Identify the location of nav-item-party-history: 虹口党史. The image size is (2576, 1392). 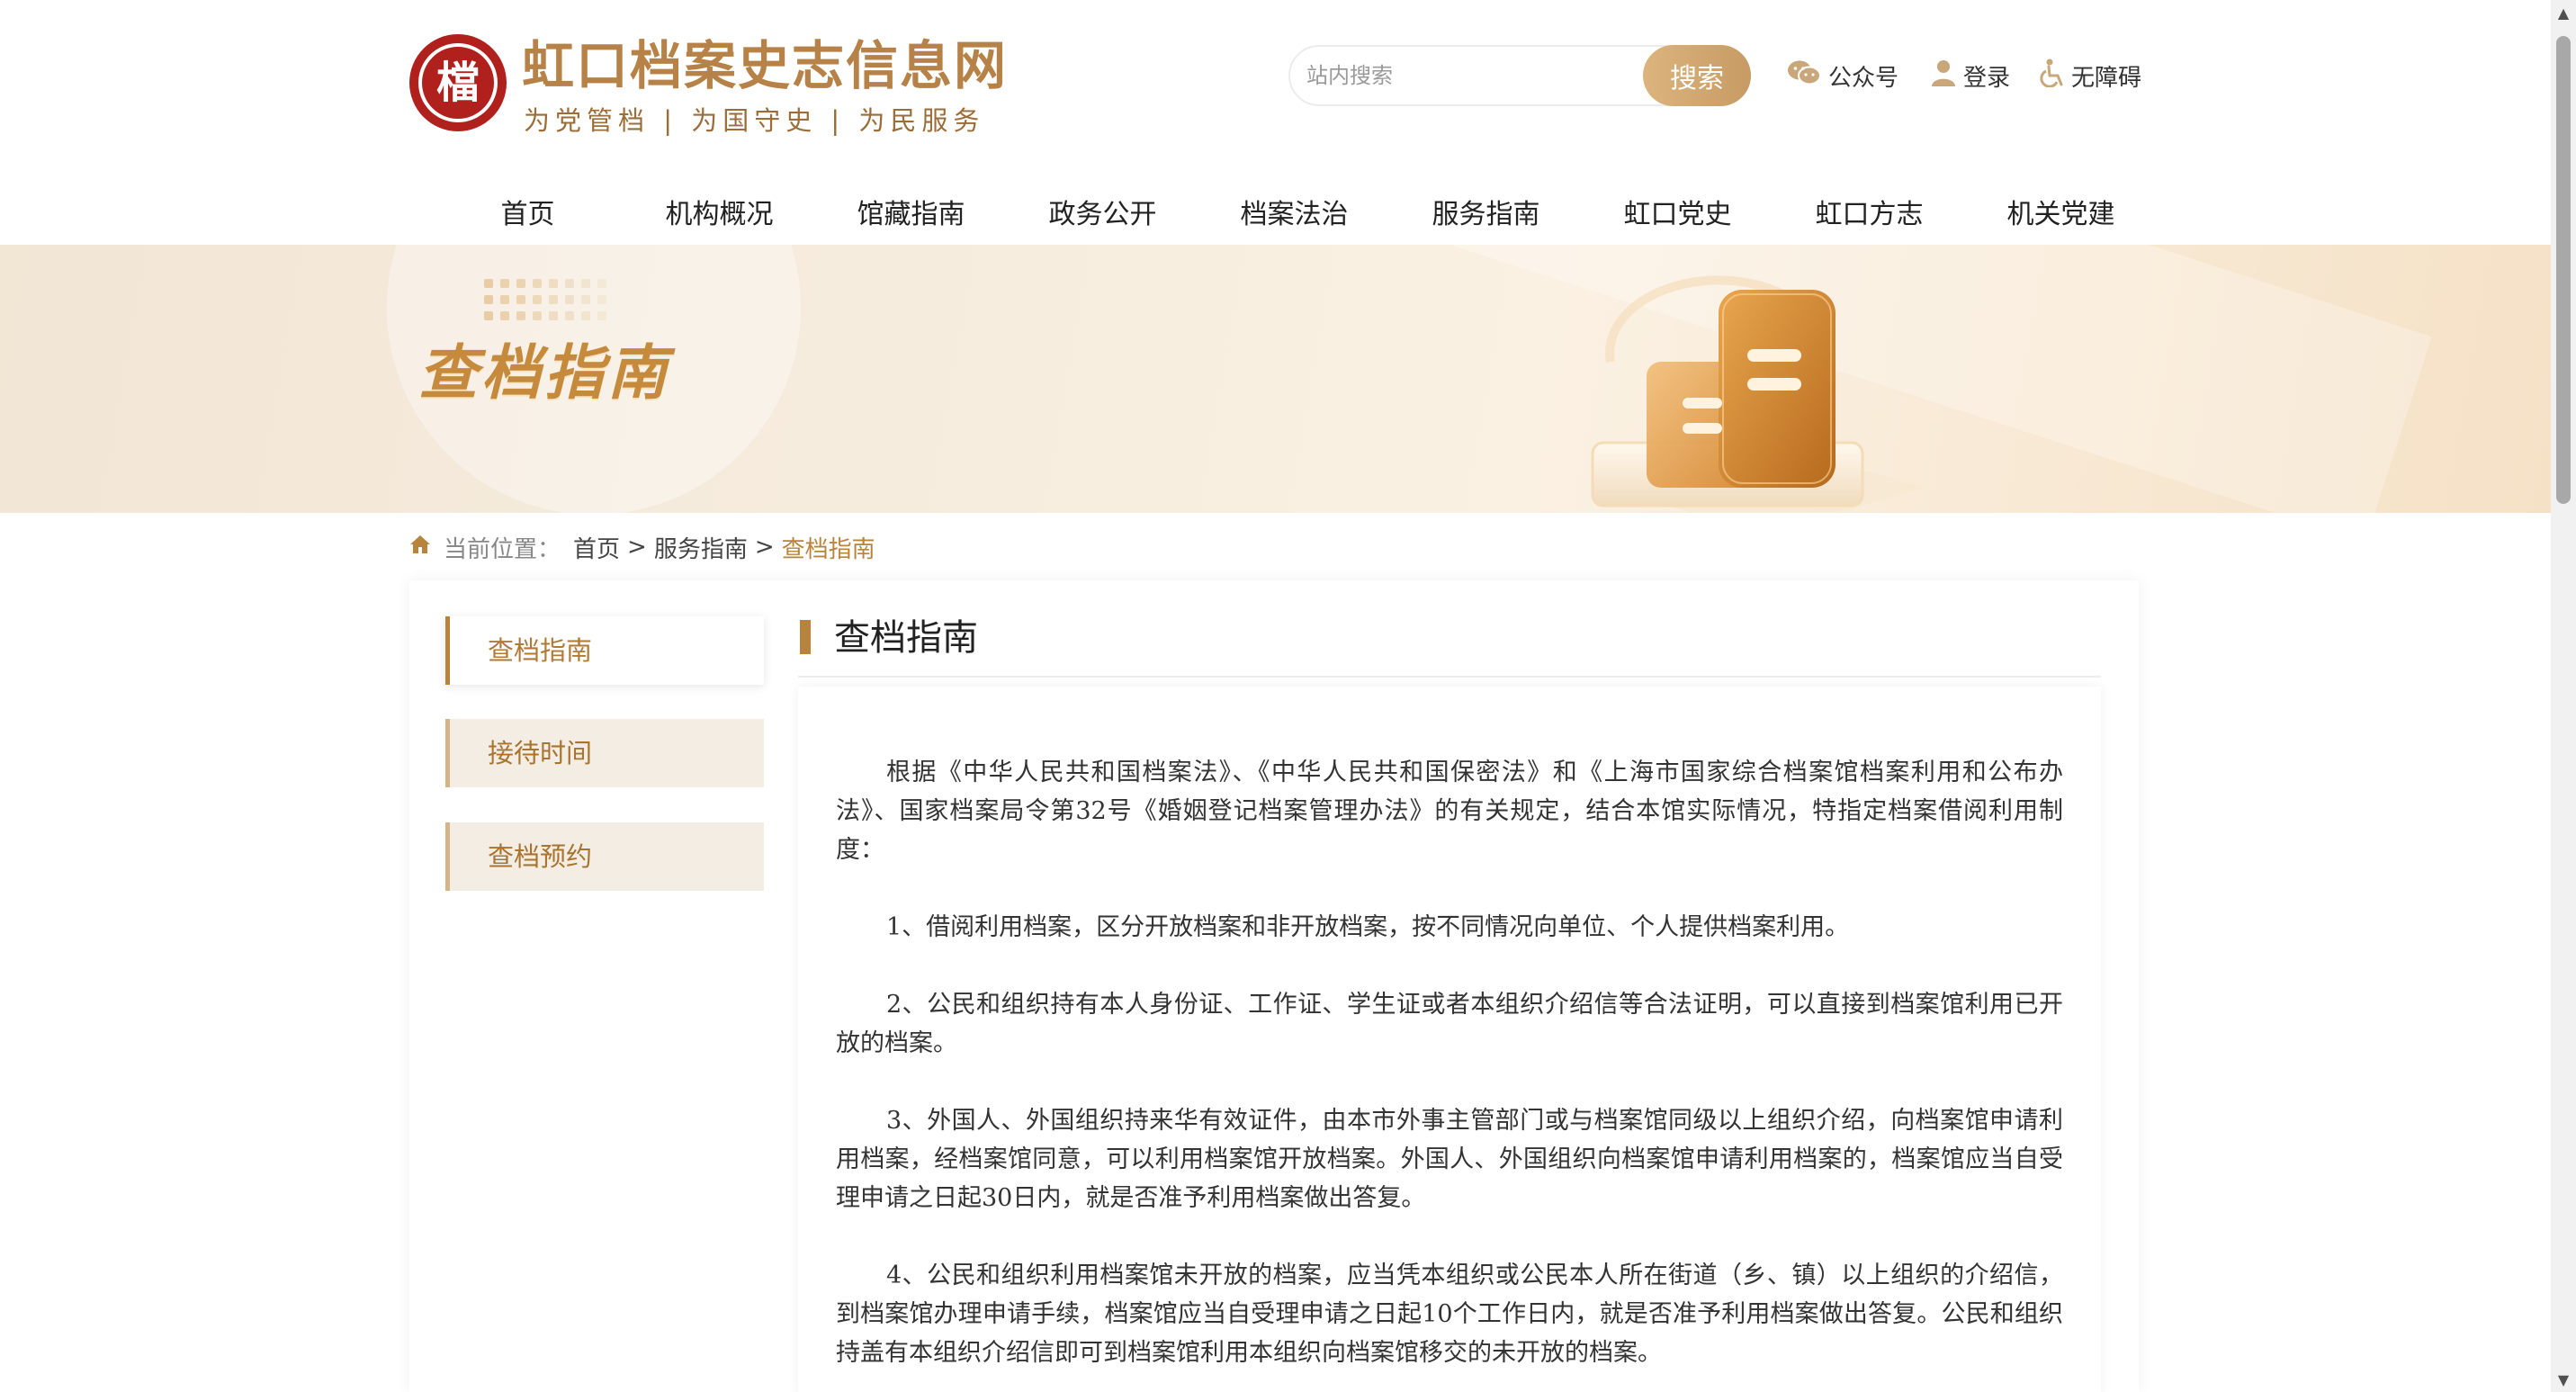
(1678, 215).